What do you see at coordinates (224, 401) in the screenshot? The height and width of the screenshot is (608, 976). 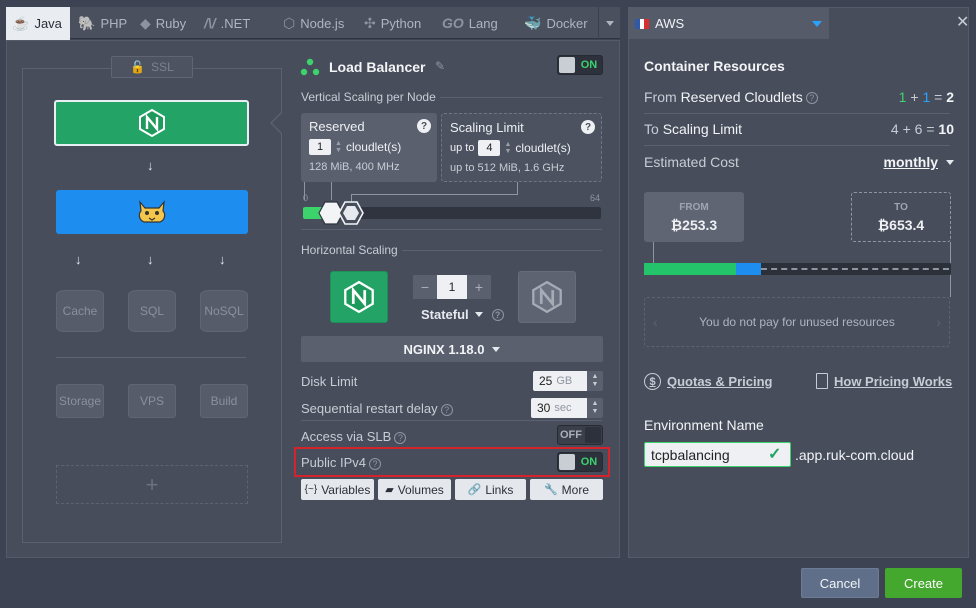 I see `build-node: Build` at bounding box center [224, 401].